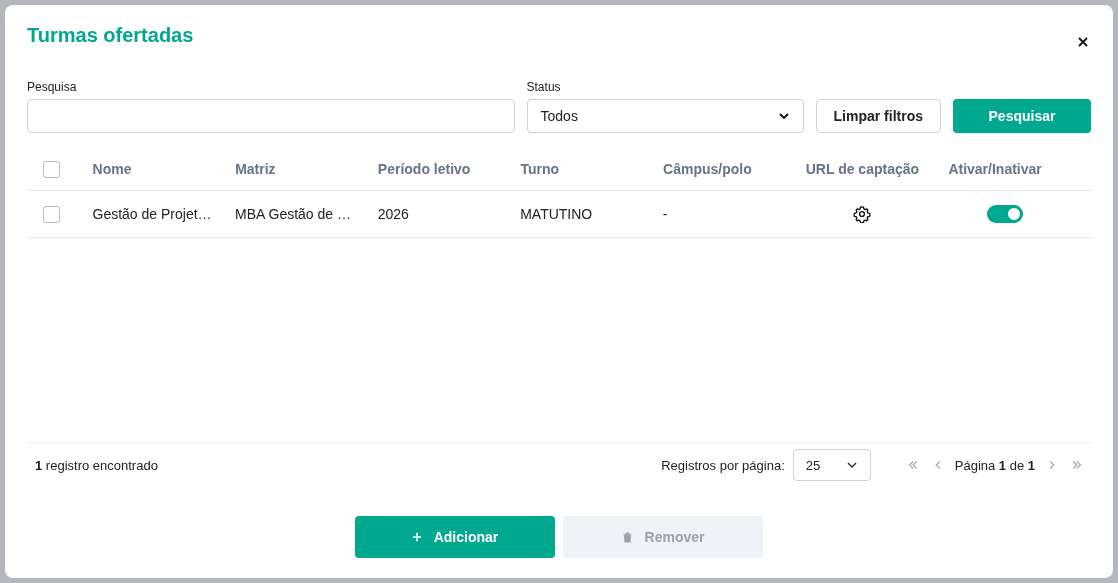 The height and width of the screenshot is (583, 1118). Describe the element at coordinates (110, 35) in the screenshot. I see `modal-title: Turmas ofertadas` at that location.